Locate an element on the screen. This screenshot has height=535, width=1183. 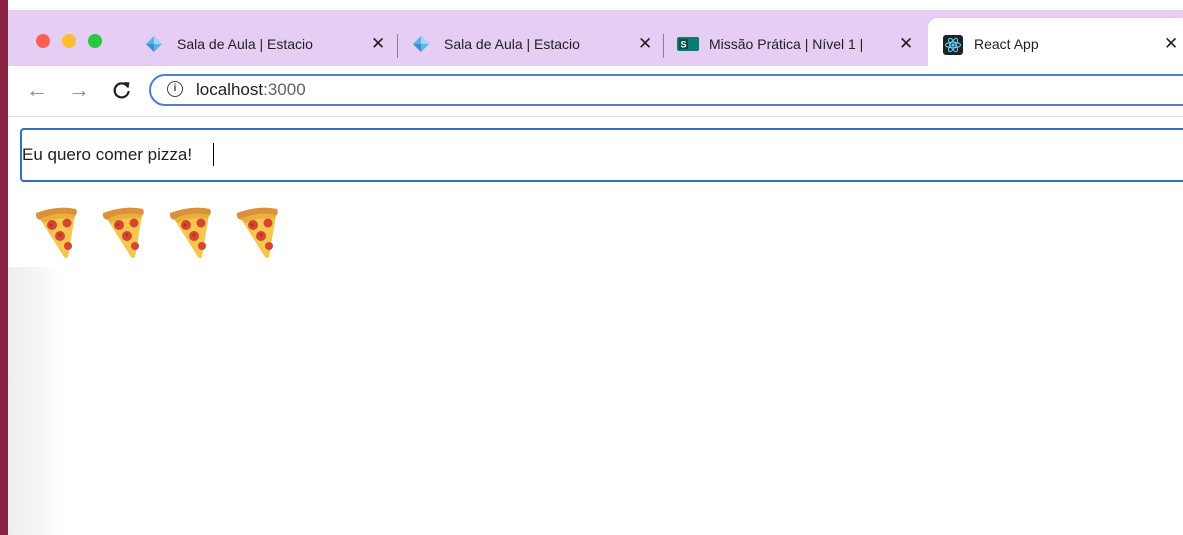
back-arrow-icon: ← is located at coordinates (37, 90).